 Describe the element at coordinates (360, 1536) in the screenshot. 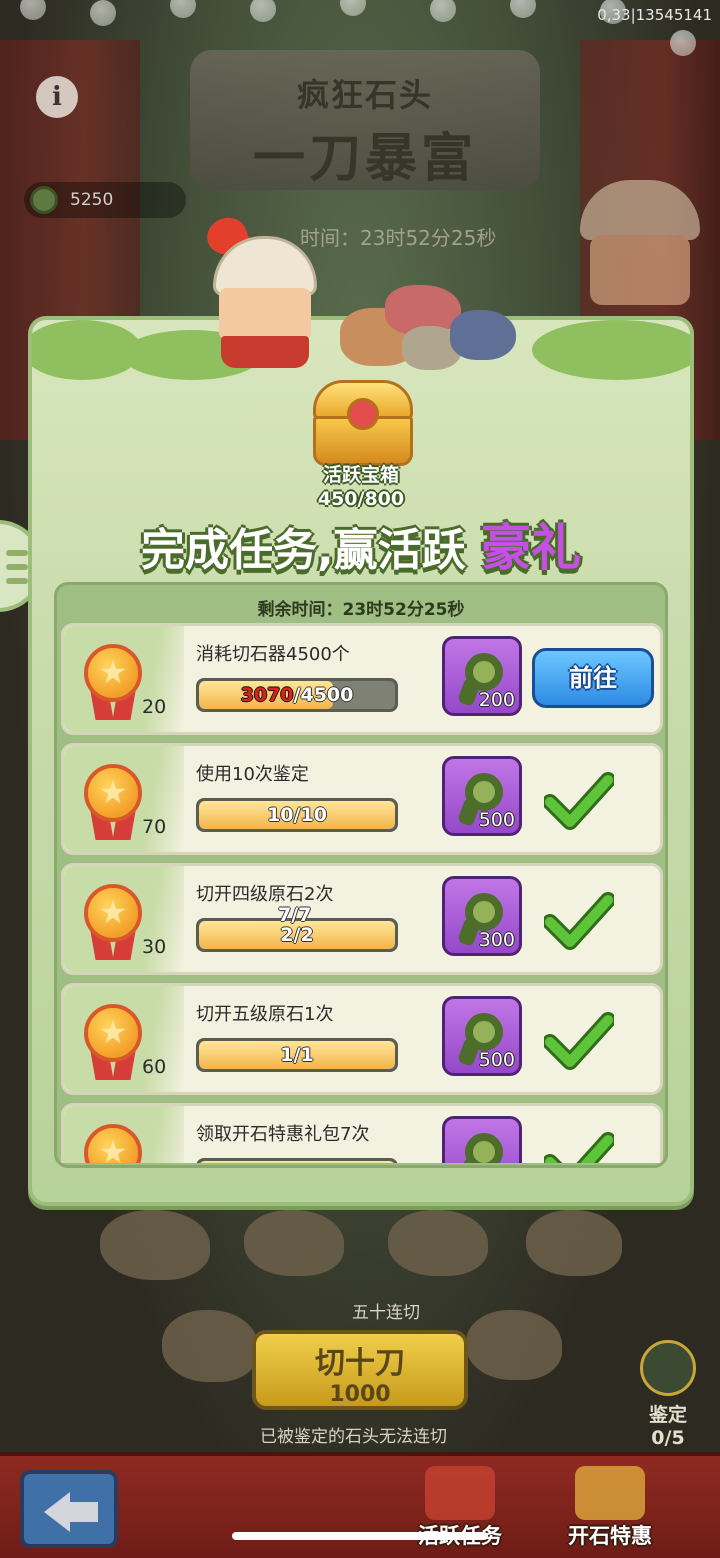

I see `home-indicator` at that location.